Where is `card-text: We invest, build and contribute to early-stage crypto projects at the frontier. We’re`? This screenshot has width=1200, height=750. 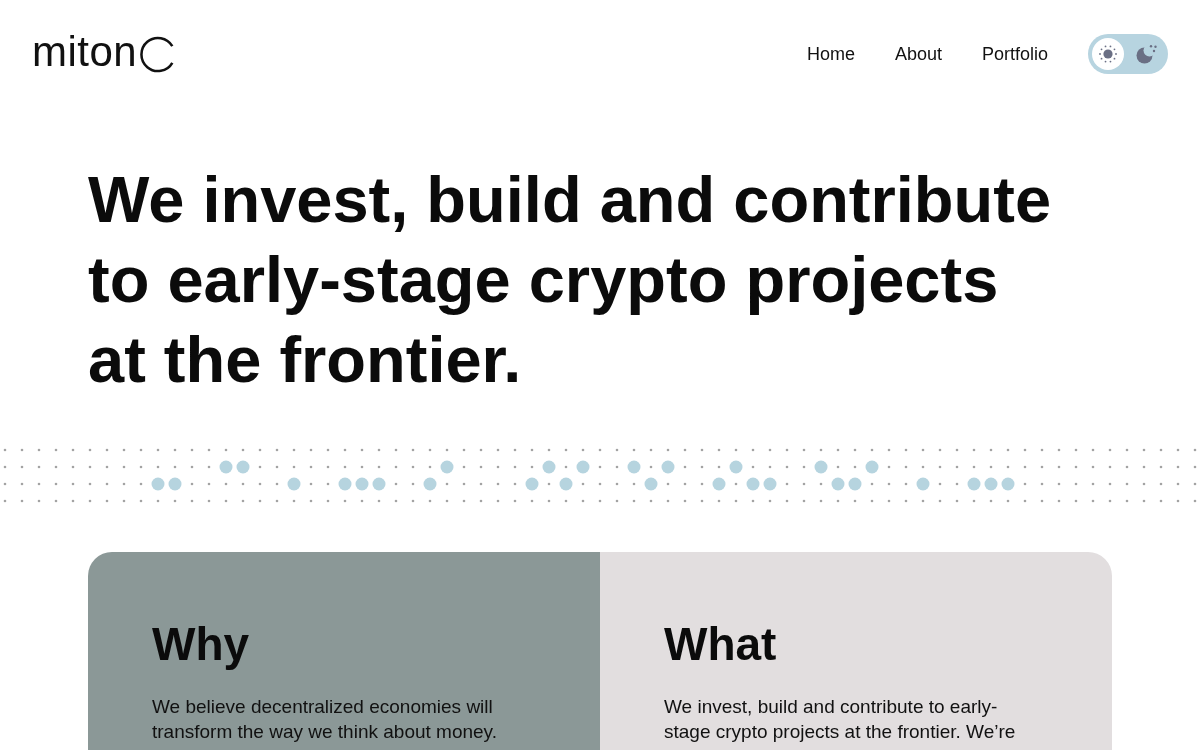
card-text: We invest, build and contribute to early-stage crypto projects at the frontier. We’re is located at coordinates (840, 719).